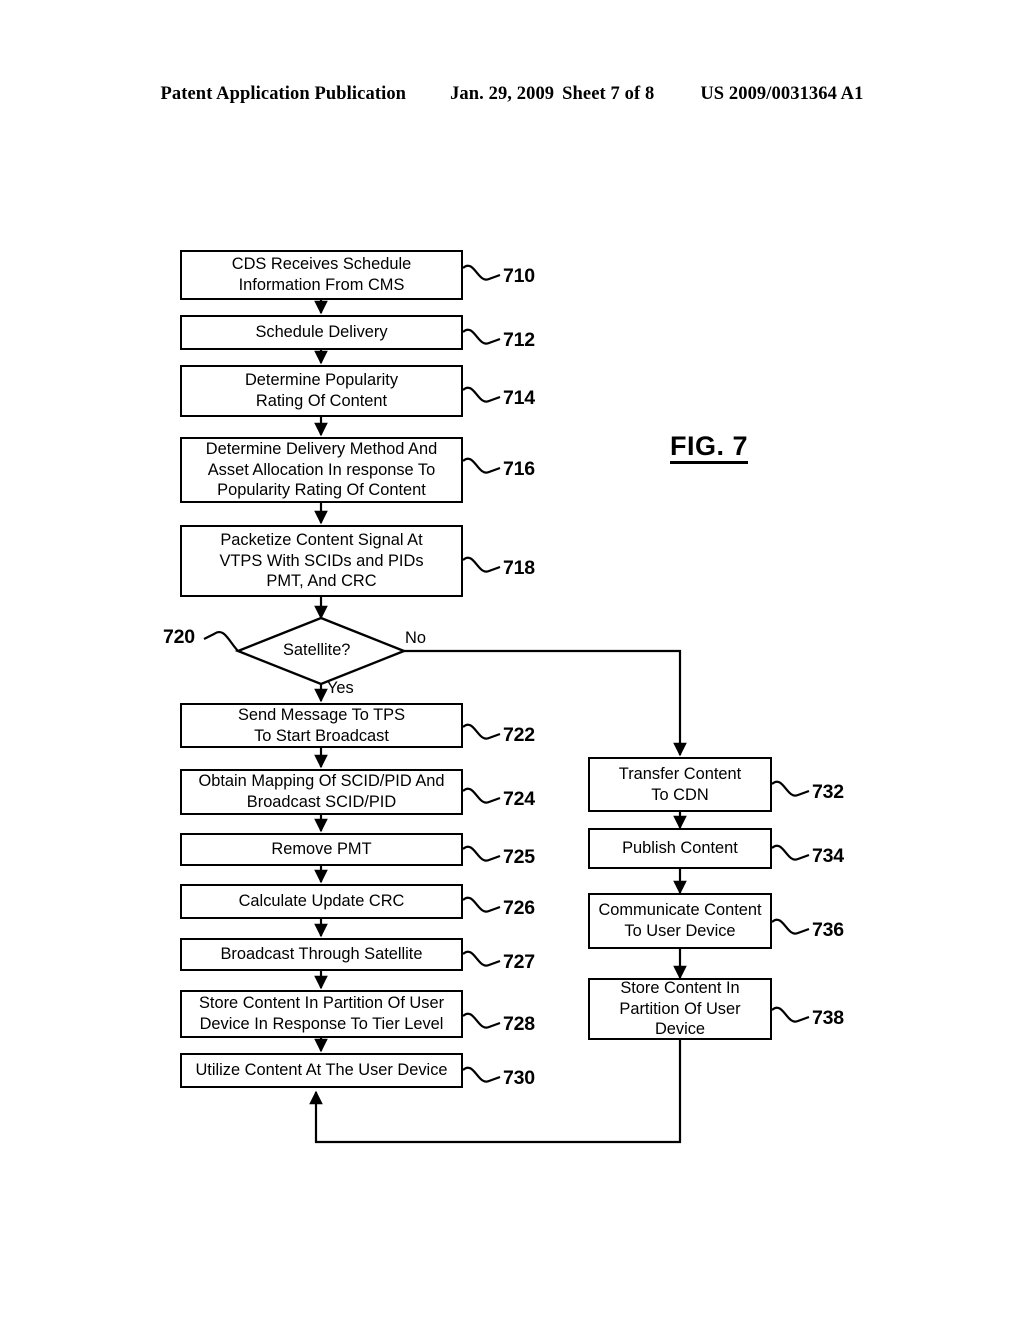 The height and width of the screenshot is (1320, 1024). Describe the element at coordinates (709, 448) in the screenshot. I see `figure-label: FIG. 7` at that location.